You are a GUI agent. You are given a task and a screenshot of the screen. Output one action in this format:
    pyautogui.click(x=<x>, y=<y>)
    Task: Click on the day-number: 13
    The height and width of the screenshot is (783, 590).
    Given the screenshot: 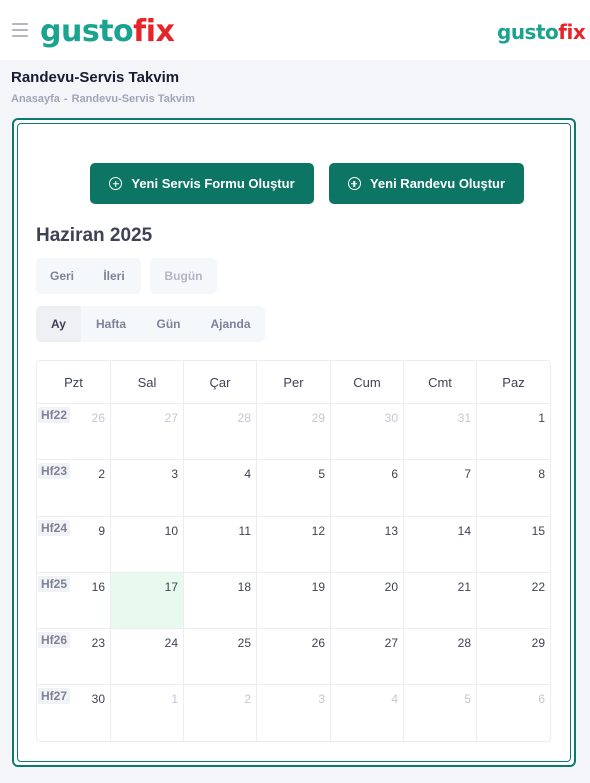 What is the action you would take?
    pyautogui.click(x=391, y=531)
    